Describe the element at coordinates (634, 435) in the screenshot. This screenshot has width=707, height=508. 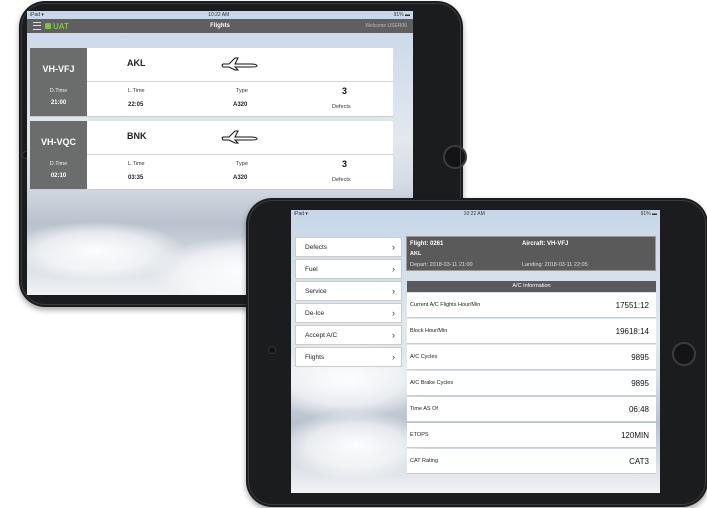
I see `info-value: 120MIN` at that location.